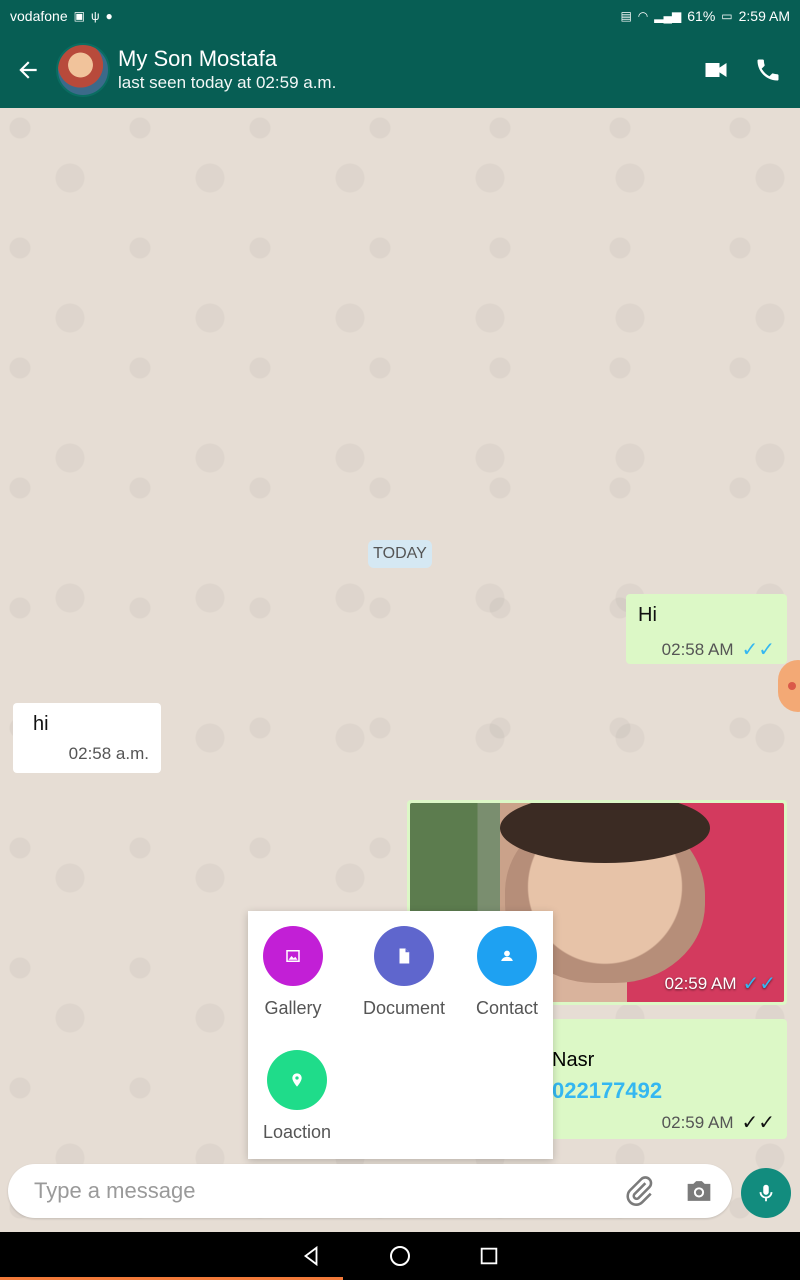  Describe the element at coordinates (400, 15) in the screenshot. I see `status-bar: vodafone ▣ ψ ● ▤ ◠ ▂▄▆ 61% ▭ 2:59 AM` at that location.